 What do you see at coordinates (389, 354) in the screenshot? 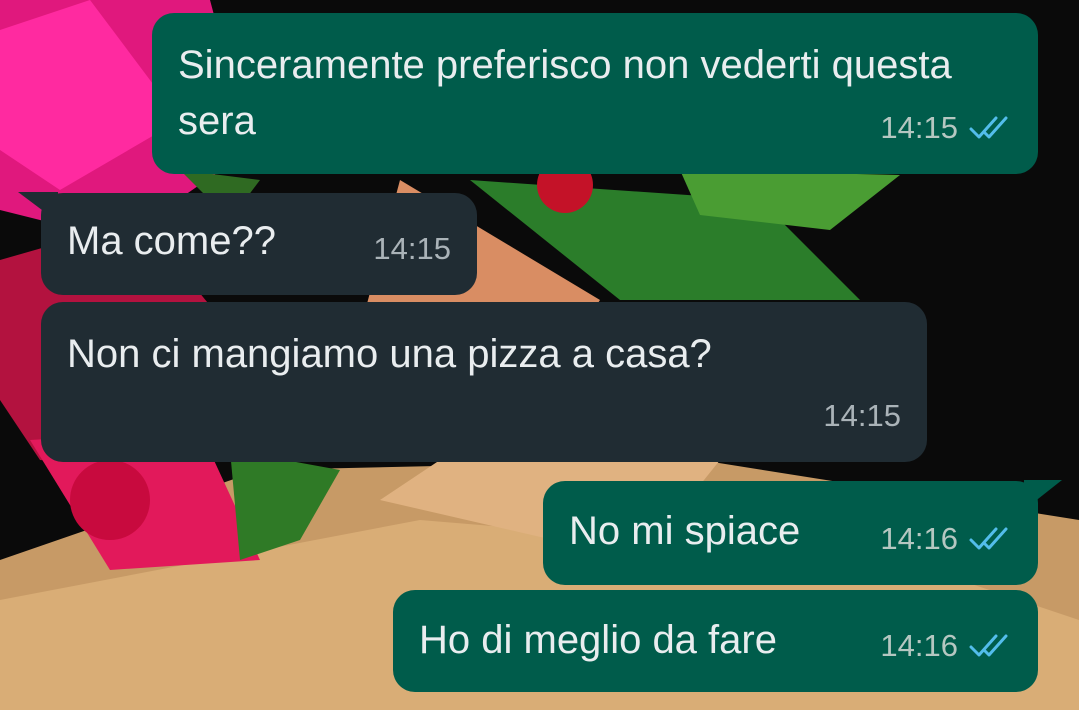
I see `message-text: Non ci mangiamo una pizza a casa?` at bounding box center [389, 354].